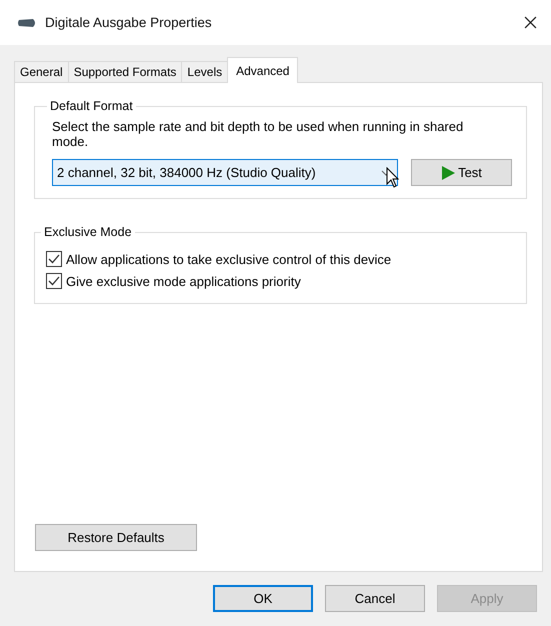 The height and width of the screenshot is (626, 551). I want to click on close-icon, so click(530, 22).